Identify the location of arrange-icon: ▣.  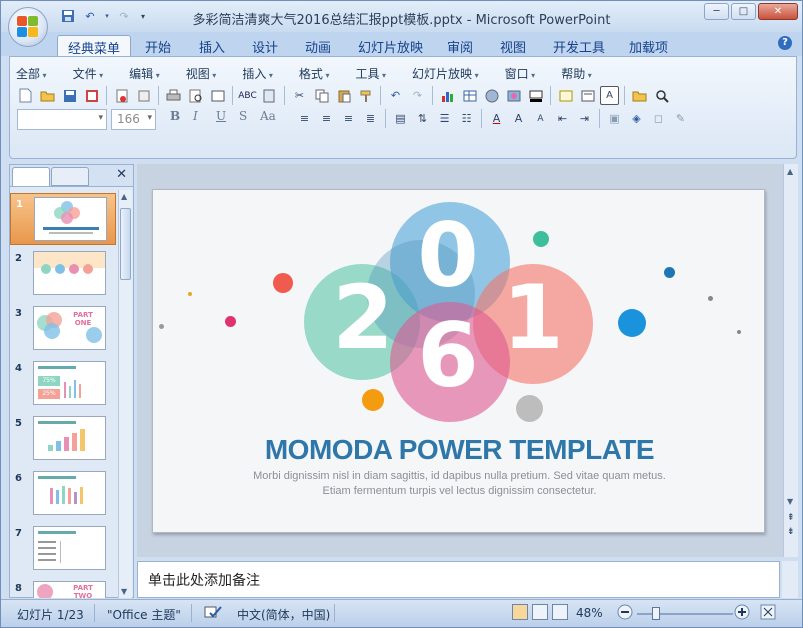
(614, 118).